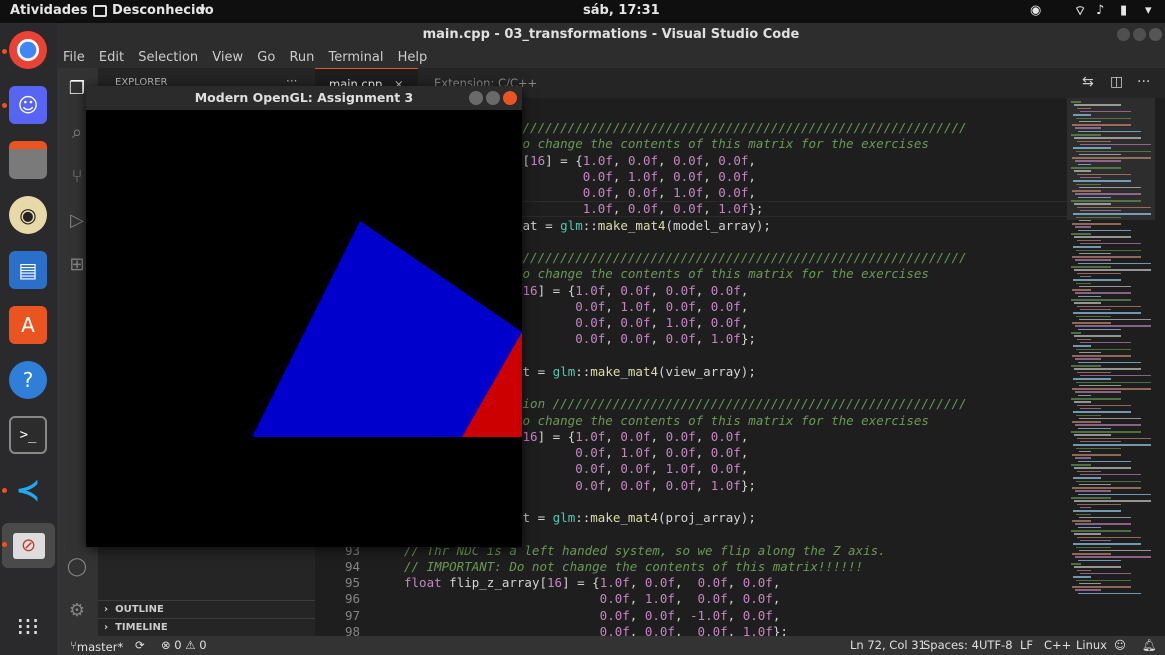 The height and width of the screenshot is (655, 1165). Describe the element at coordinates (168, 57) in the screenshot. I see `menu-selection: Selection` at that location.